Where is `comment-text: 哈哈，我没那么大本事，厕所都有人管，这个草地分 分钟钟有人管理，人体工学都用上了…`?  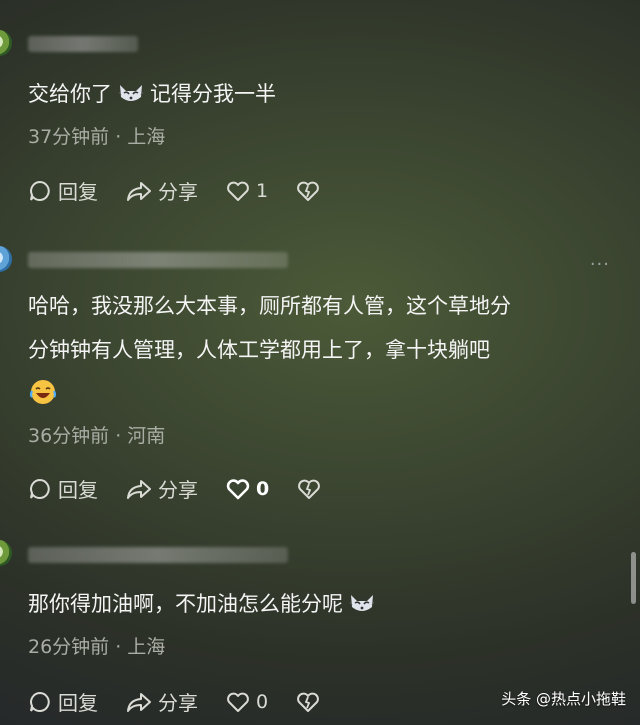
comment-text: 哈哈，我没那么大本事，厕所都有人管，这个草地分 分钟钟有人管理，人体工学都用上了… is located at coordinates (269, 350).